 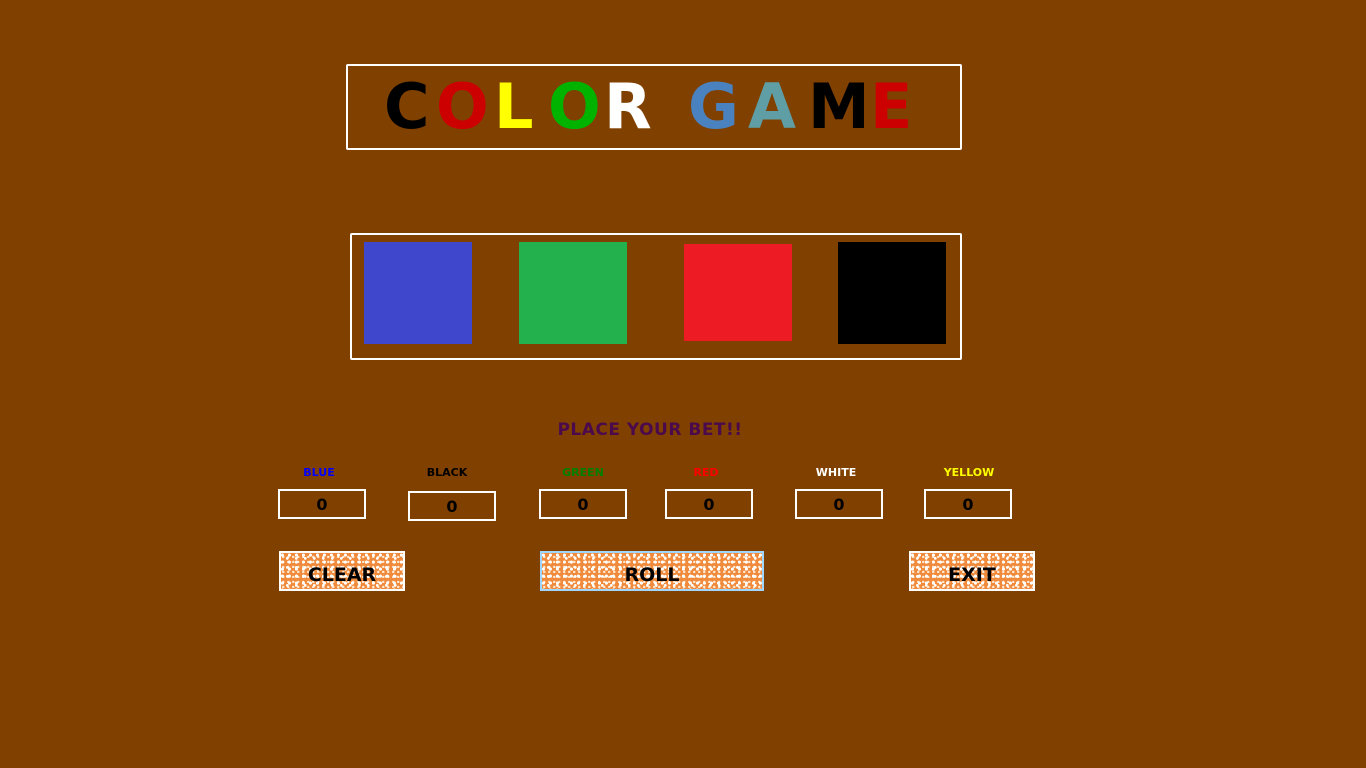 What do you see at coordinates (891, 106) in the screenshot?
I see `title-letter: E` at bounding box center [891, 106].